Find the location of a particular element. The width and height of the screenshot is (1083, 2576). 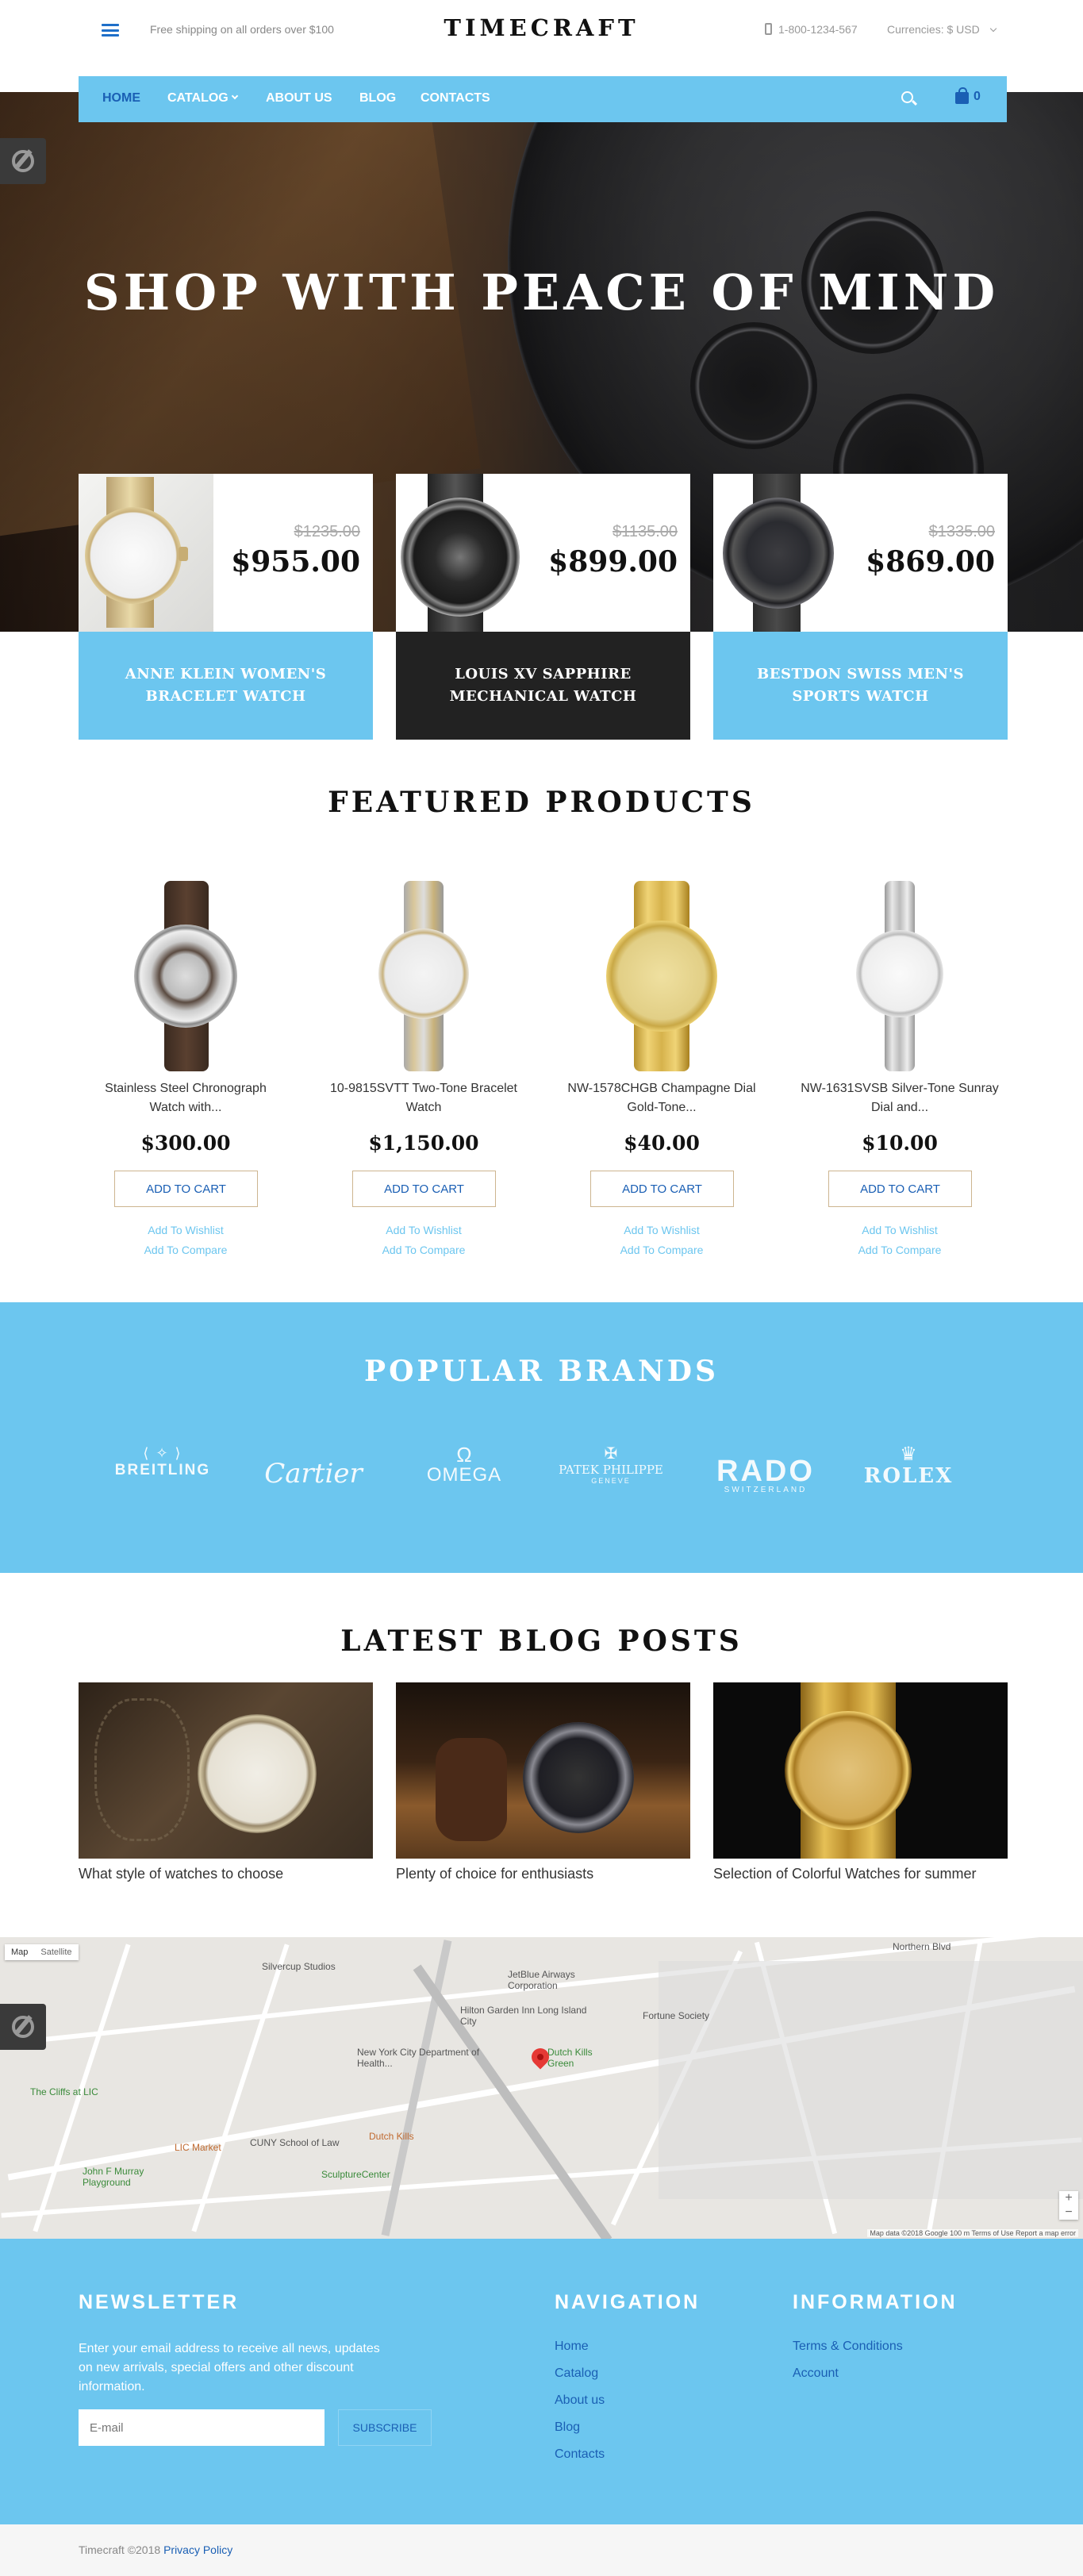

product-price: $40.00 is located at coordinates (662, 1143).